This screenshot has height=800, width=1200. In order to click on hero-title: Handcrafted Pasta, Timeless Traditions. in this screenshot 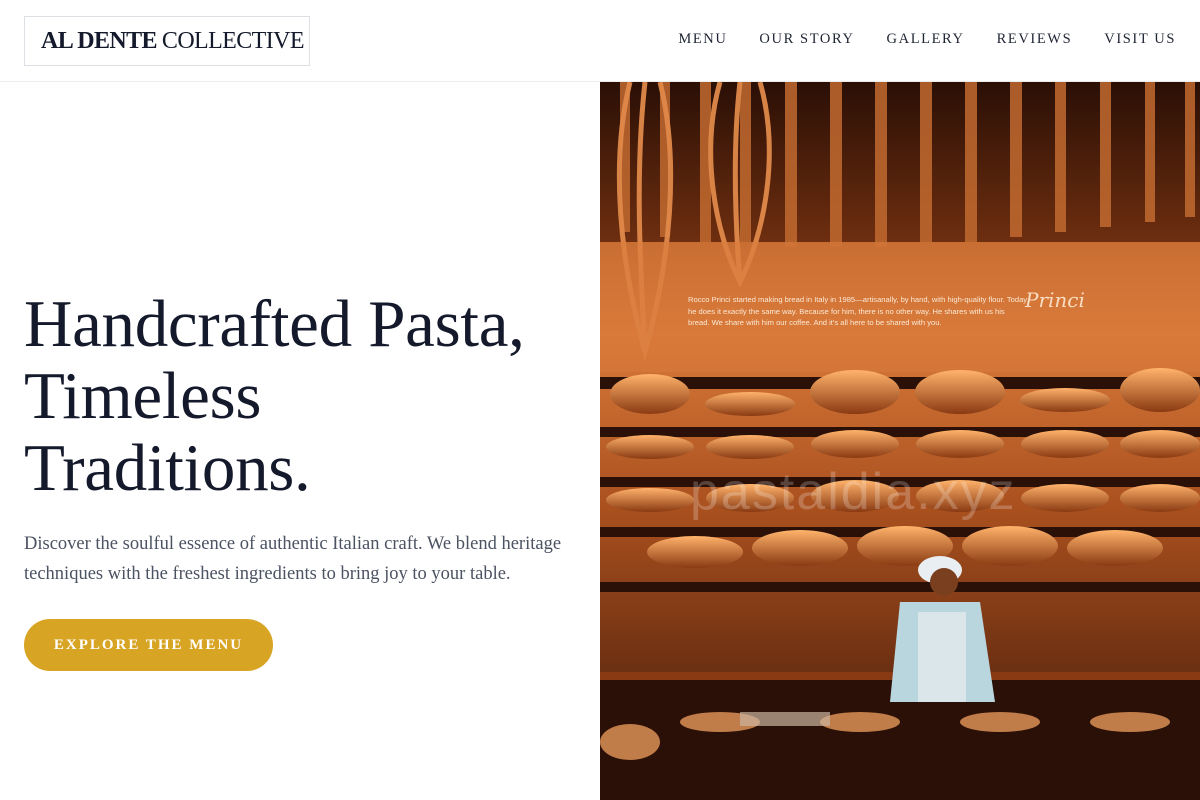, I will do `click(309, 396)`.